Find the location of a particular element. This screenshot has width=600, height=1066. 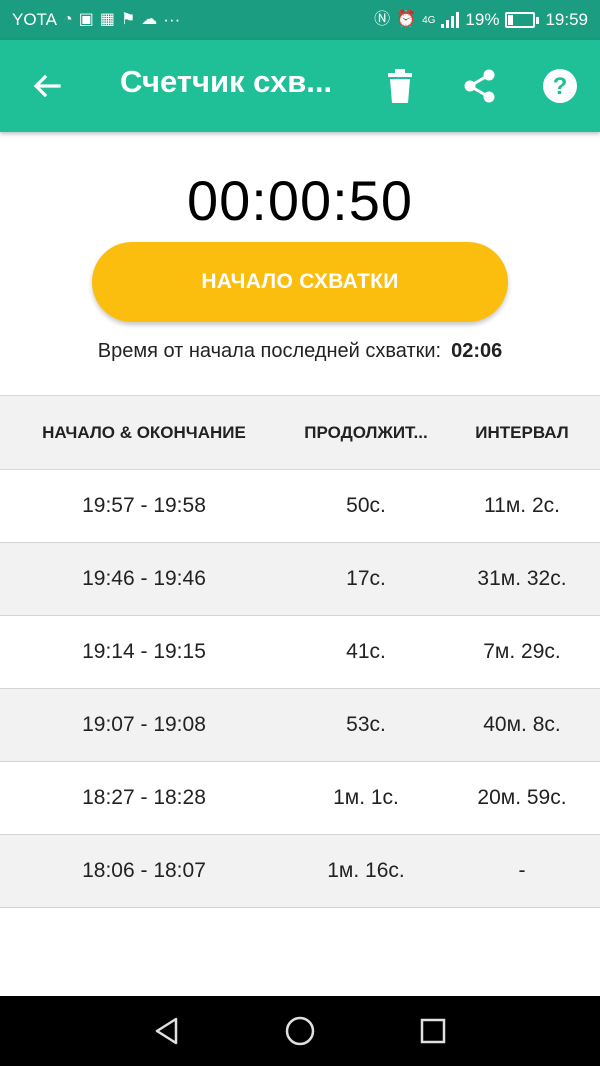

cell-interval: 31м. 32с. is located at coordinates (522, 578).